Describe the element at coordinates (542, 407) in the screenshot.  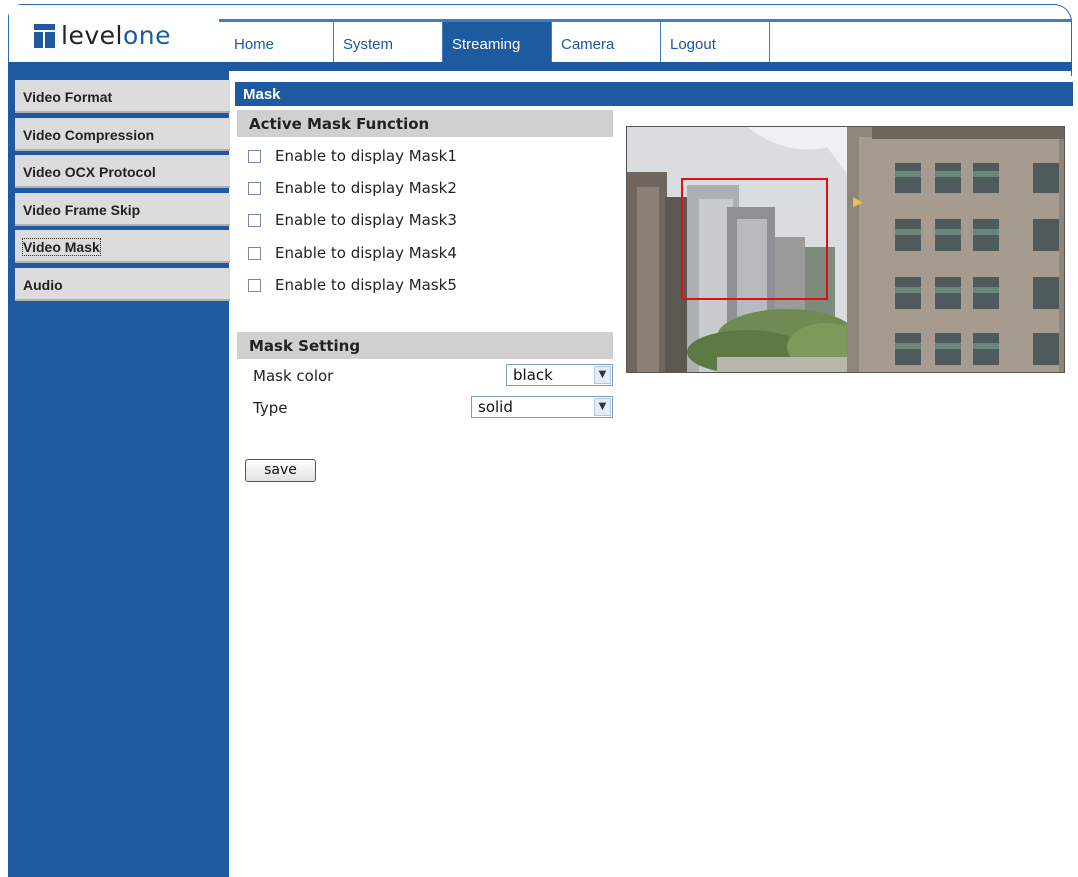
I see `type-select: solid ▼` at that location.